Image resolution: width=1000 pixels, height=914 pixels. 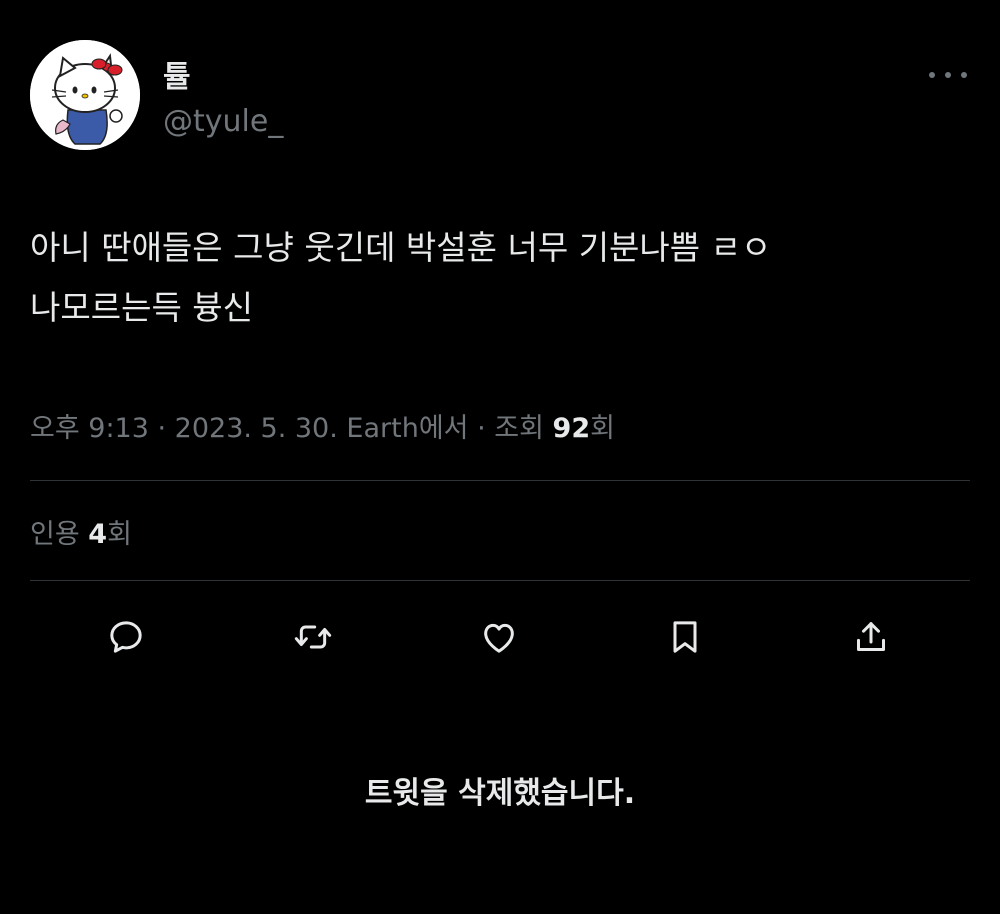 I want to click on retweet-icon, so click(x=313, y=637).